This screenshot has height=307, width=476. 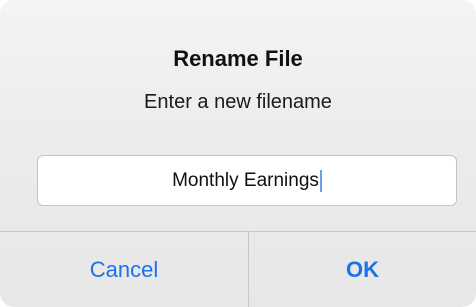 I want to click on ok-button: OK, so click(x=362, y=269).